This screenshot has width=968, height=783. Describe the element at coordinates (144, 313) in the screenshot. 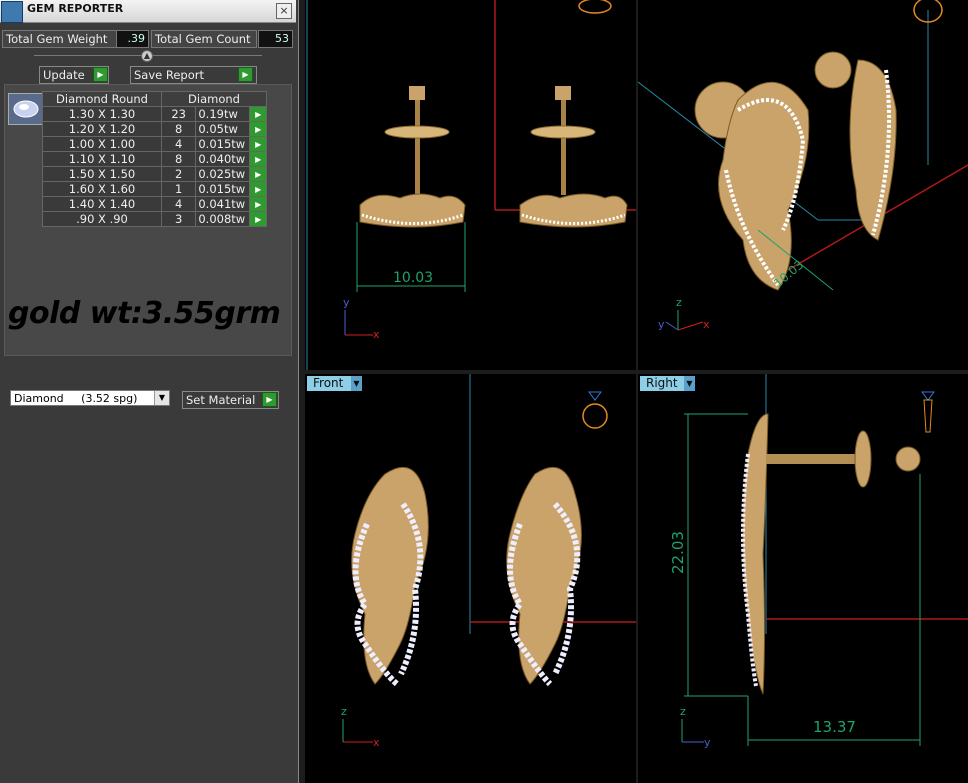

I see `gold-weight-note: gold wt:3.55grm` at that location.